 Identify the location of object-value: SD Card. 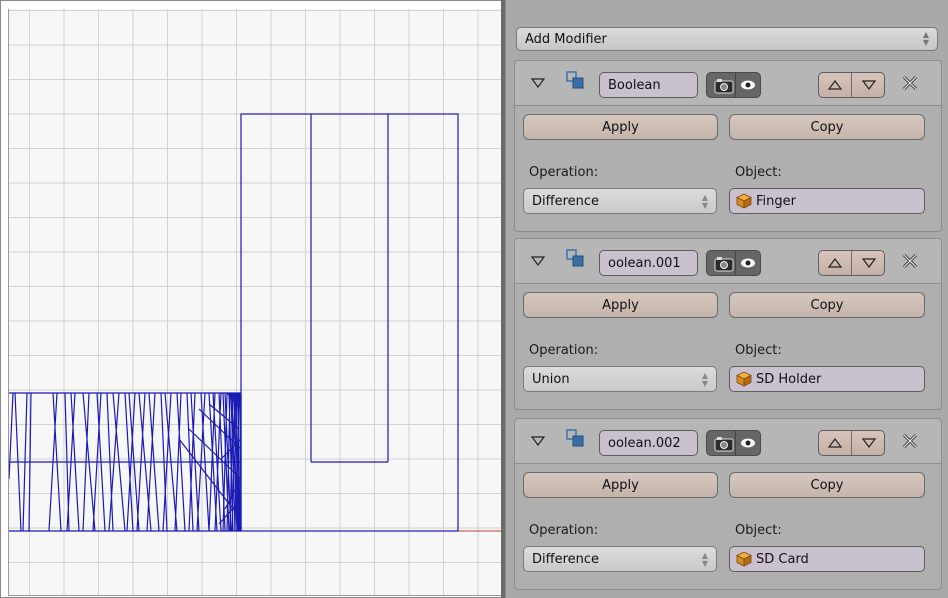
(782, 559).